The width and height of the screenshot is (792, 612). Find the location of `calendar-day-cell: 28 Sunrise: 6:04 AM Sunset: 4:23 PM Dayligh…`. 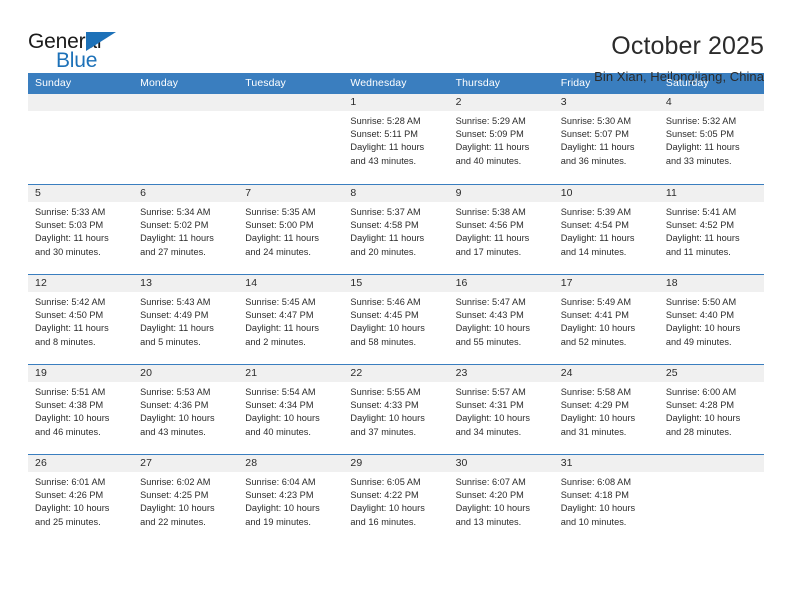

calendar-day-cell: 28 Sunrise: 6:04 AM Sunset: 4:23 PM Dayligh… is located at coordinates (291, 499).